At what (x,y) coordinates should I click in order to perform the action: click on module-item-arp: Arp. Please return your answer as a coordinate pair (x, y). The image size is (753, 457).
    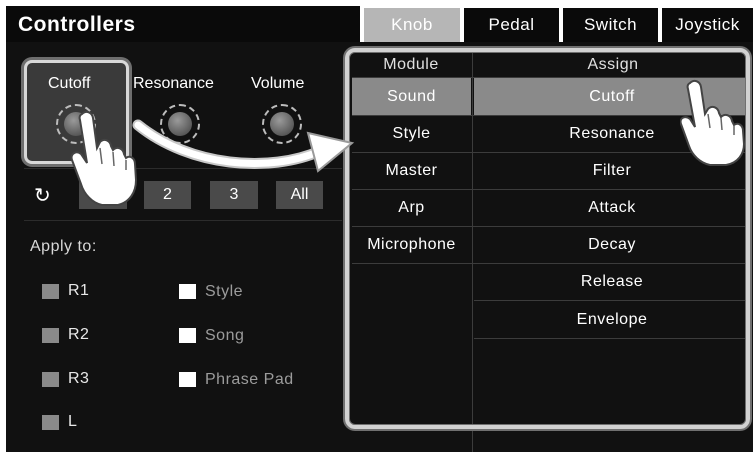
    Looking at the image, I should click on (411, 208).